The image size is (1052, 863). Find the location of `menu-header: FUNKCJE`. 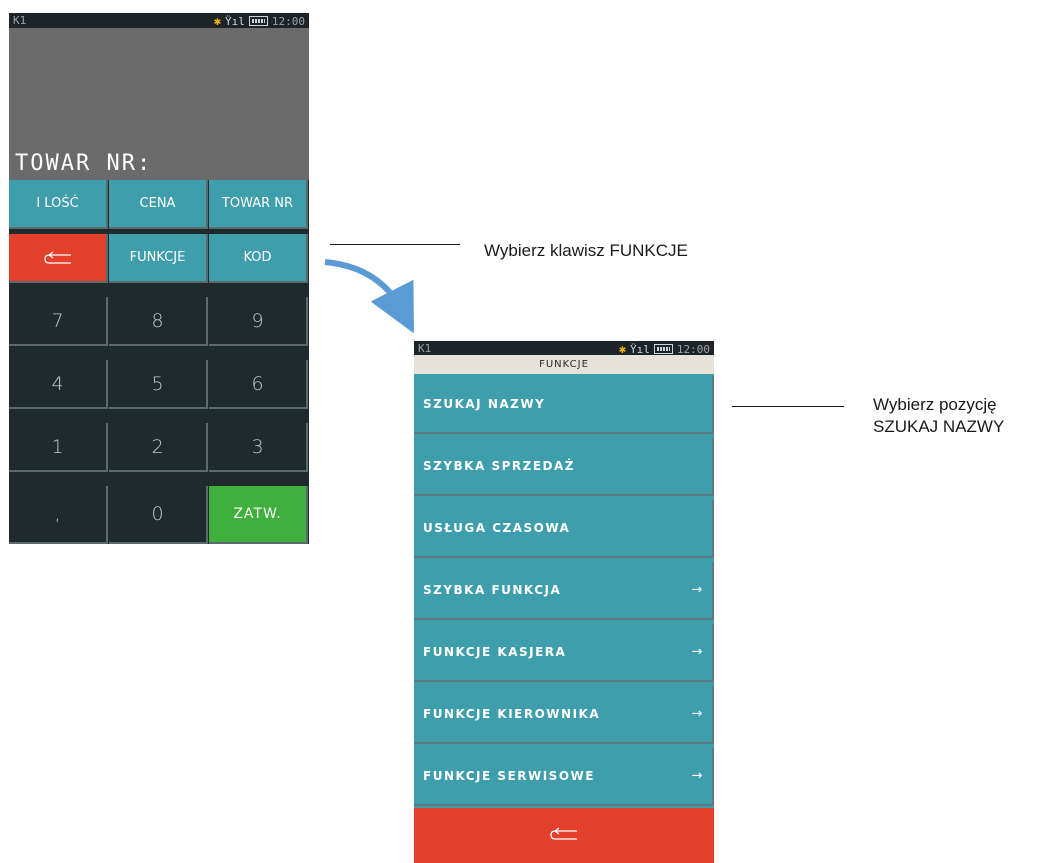

menu-header: FUNKCJE is located at coordinates (564, 364).